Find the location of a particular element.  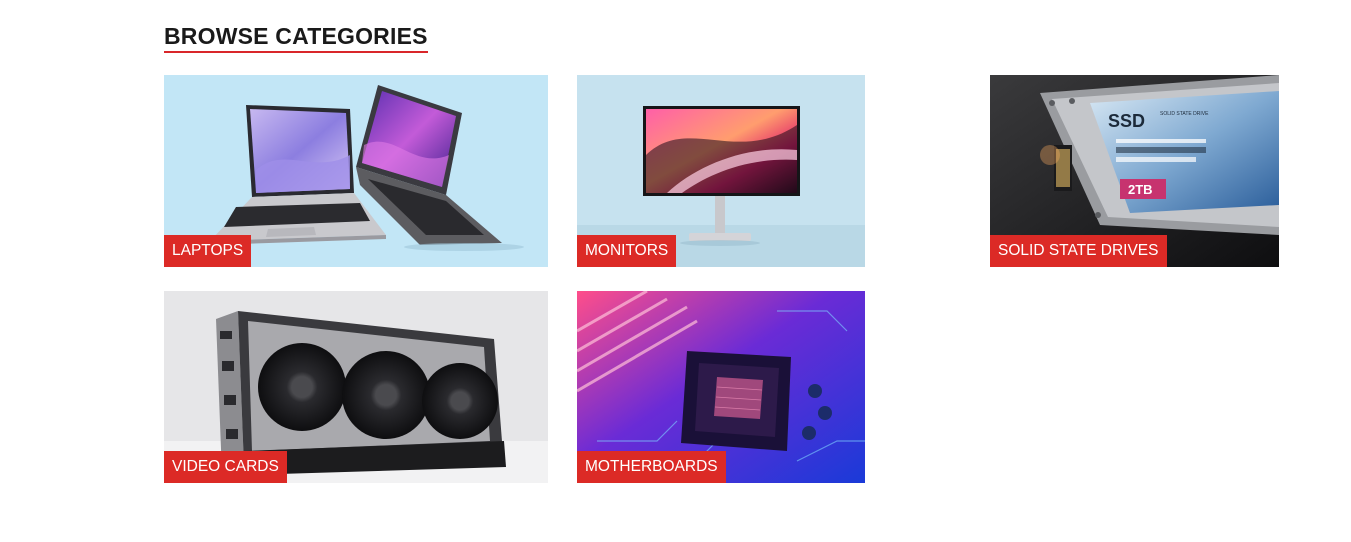

category-label: VIDEO CARDS is located at coordinates (225, 467).